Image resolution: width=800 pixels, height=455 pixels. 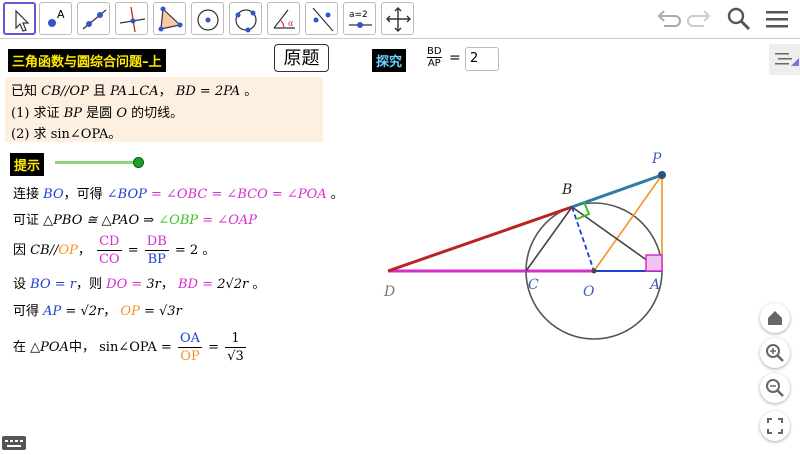 What do you see at coordinates (662, 175) in the screenshot?
I see `point-p` at bounding box center [662, 175].